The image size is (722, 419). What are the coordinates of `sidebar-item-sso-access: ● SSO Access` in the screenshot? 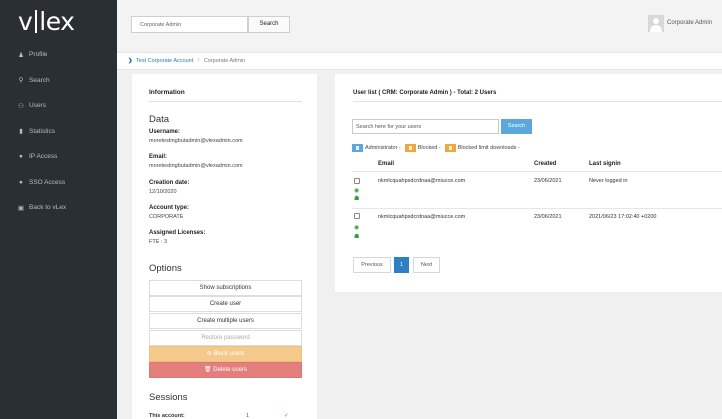 It's located at (58, 183).